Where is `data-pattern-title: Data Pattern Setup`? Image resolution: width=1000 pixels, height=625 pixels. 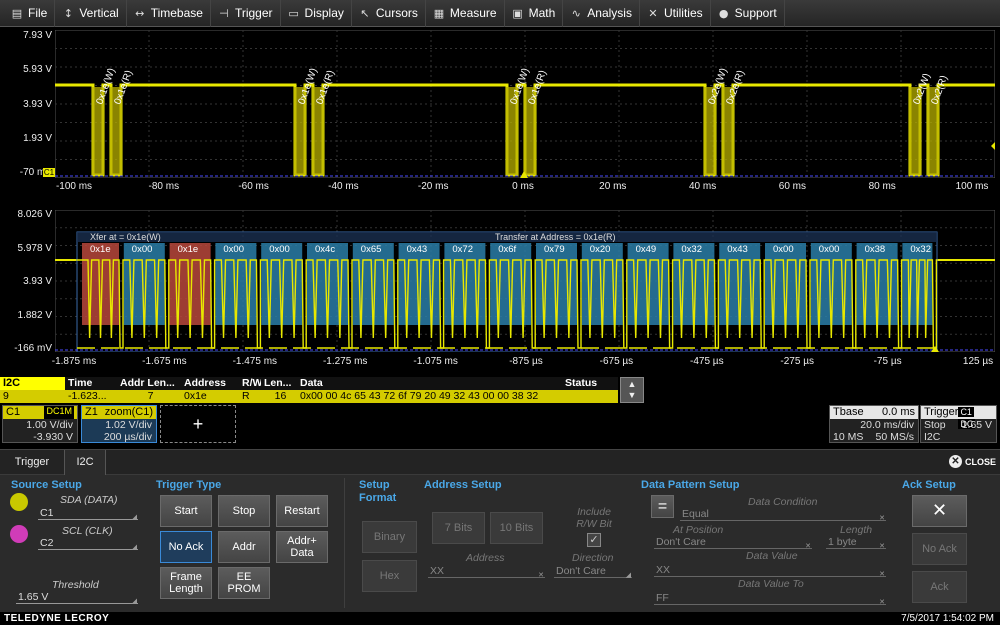 data-pattern-title: Data Pattern Setup is located at coordinates (690, 485).